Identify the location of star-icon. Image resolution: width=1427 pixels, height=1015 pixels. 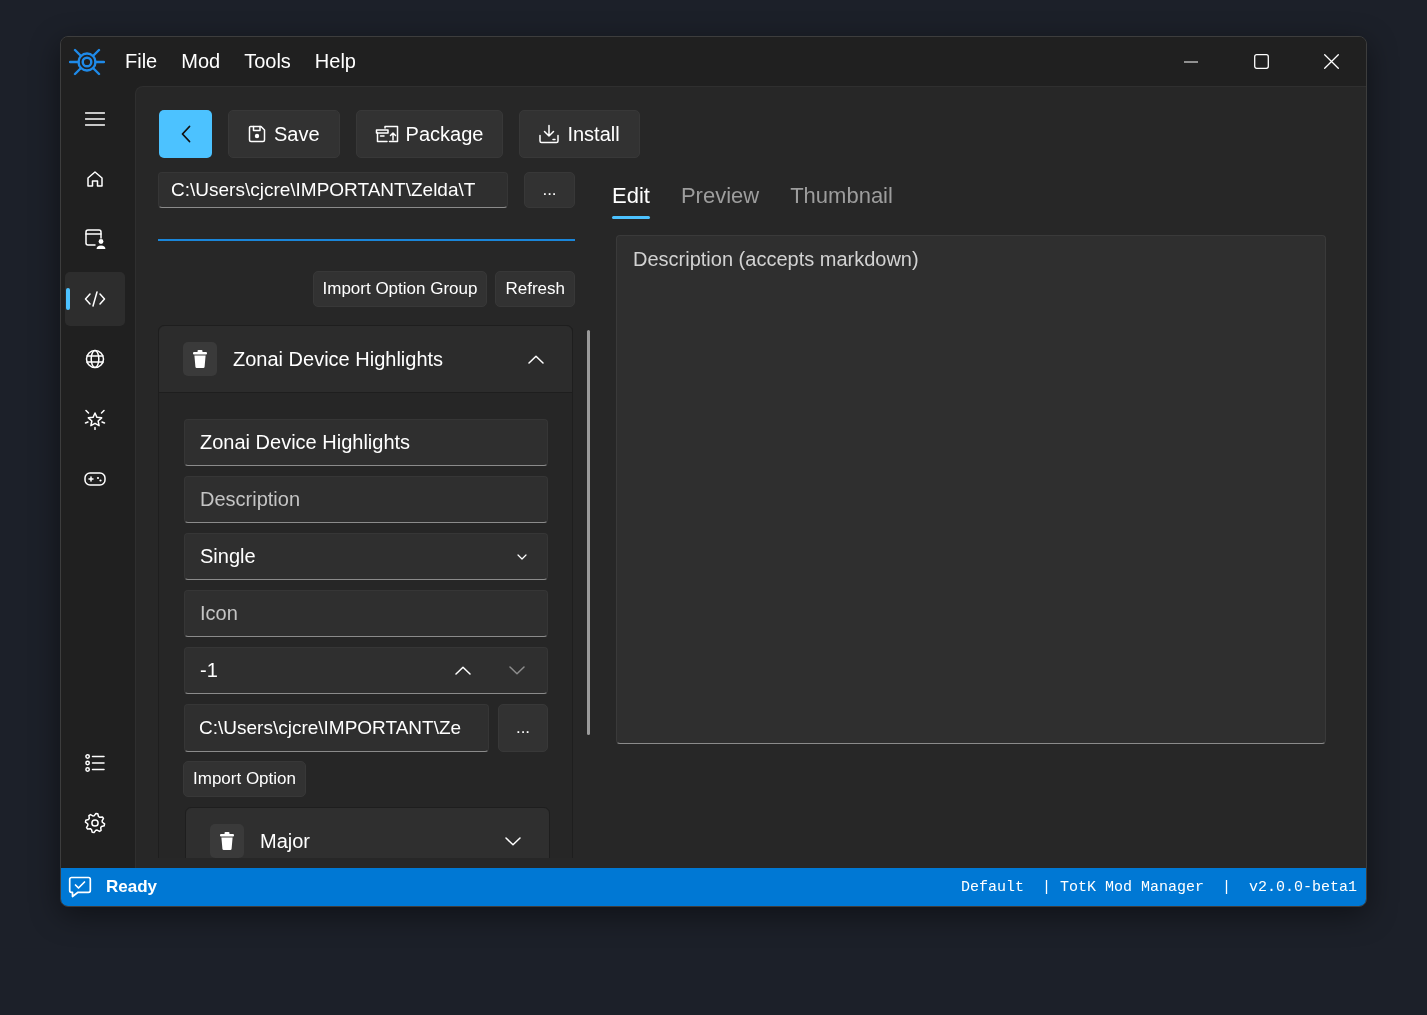
(95, 419).